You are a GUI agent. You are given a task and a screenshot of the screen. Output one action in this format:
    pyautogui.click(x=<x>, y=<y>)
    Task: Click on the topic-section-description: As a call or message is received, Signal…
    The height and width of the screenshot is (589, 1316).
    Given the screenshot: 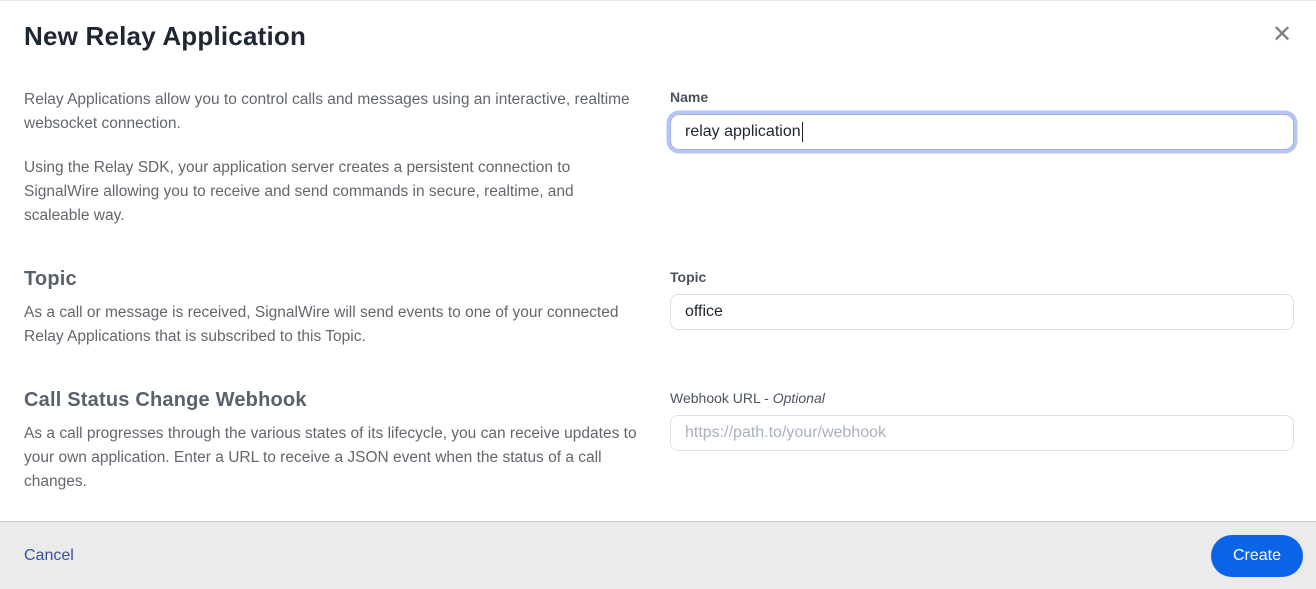 What is the action you would take?
    pyautogui.click(x=321, y=324)
    